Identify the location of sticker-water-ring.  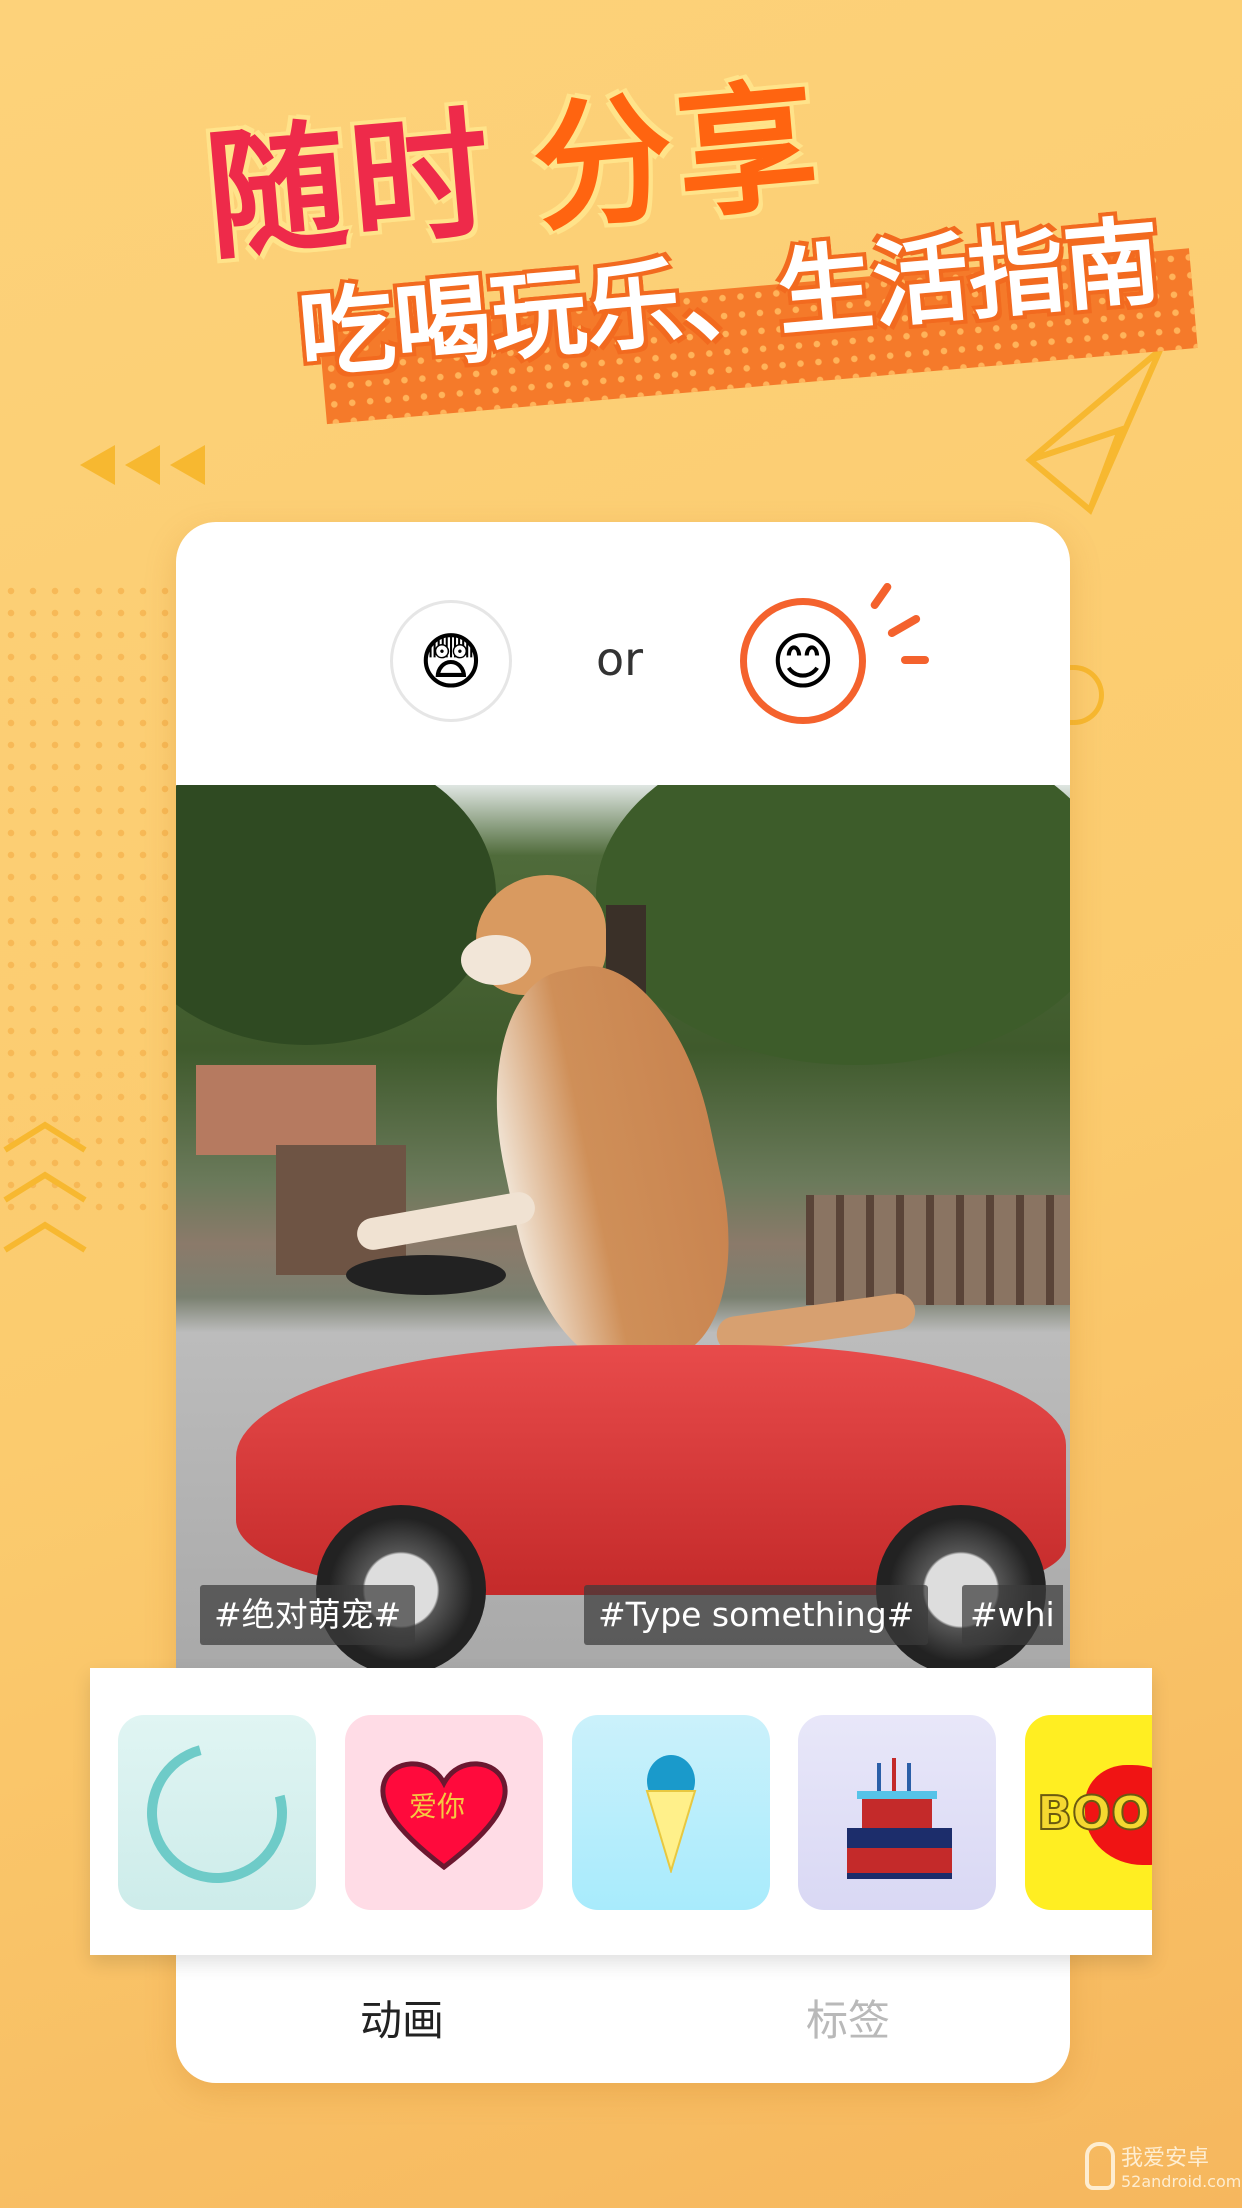
(217, 1812).